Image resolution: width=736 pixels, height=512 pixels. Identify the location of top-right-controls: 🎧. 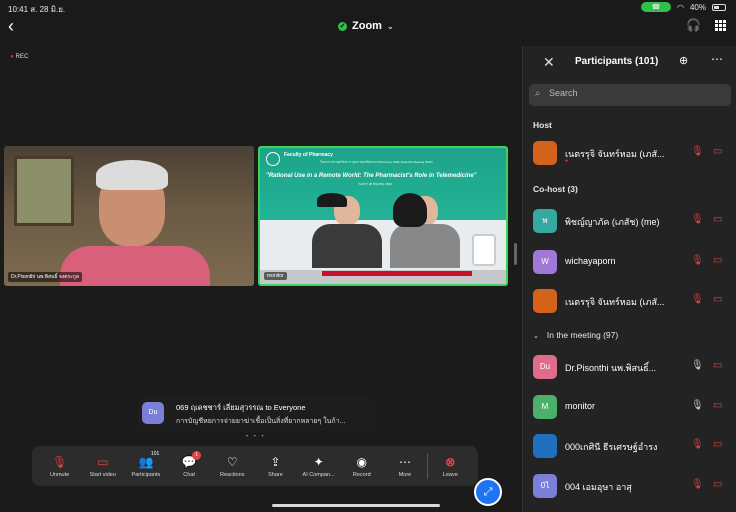
(706, 25).